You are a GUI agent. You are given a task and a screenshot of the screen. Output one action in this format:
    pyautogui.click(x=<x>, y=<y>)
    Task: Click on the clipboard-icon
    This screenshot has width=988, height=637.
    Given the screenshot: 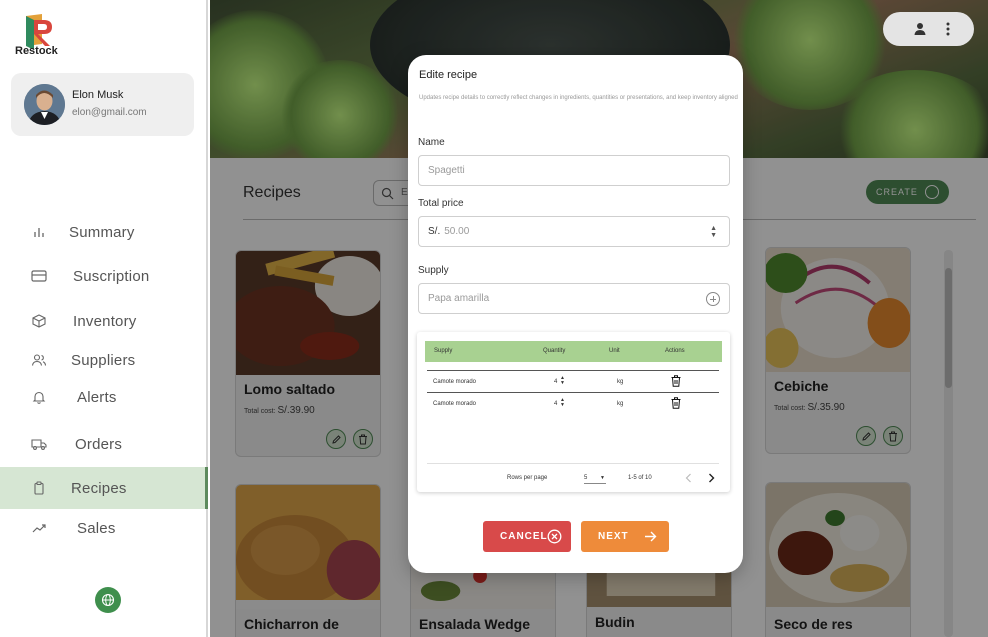 What is the action you would take?
    pyautogui.click(x=39, y=488)
    